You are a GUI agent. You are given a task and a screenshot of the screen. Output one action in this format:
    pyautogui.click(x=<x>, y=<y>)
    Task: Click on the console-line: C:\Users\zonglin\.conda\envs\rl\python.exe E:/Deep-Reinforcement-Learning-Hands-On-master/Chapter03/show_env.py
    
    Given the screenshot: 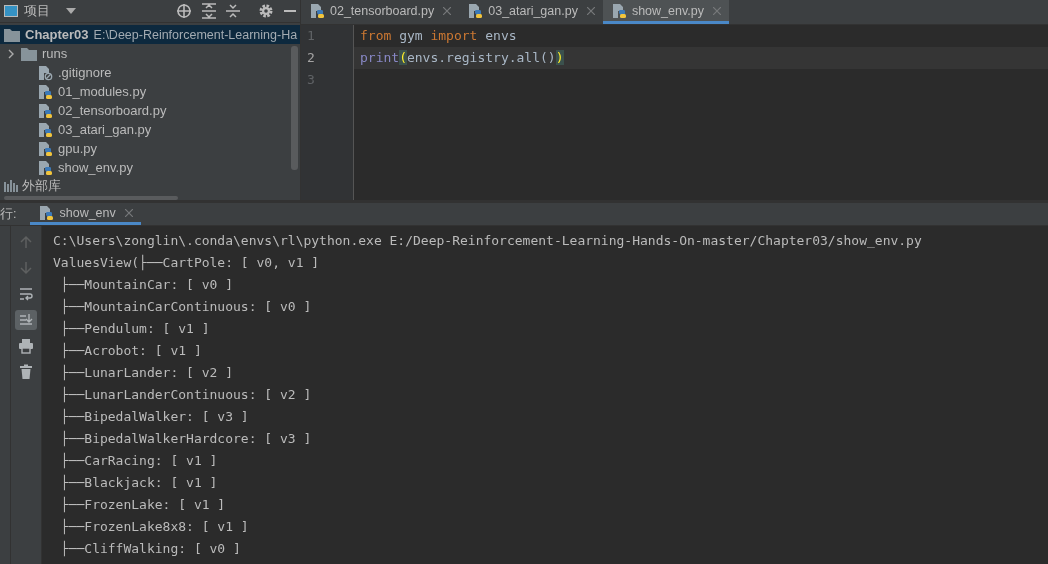 What is the action you would take?
    pyautogui.click(x=488, y=241)
    